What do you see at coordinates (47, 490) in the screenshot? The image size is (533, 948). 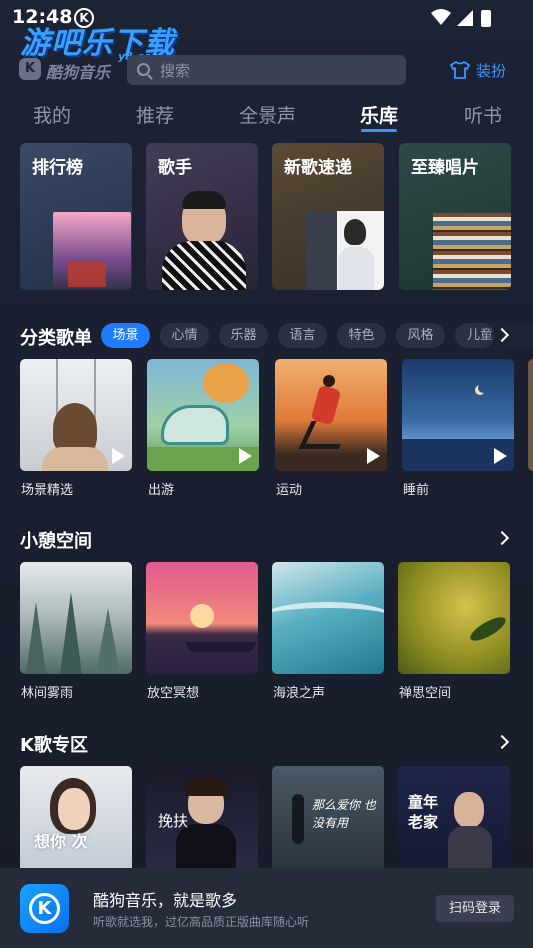 I see `tile-caption: 场景精选` at bounding box center [47, 490].